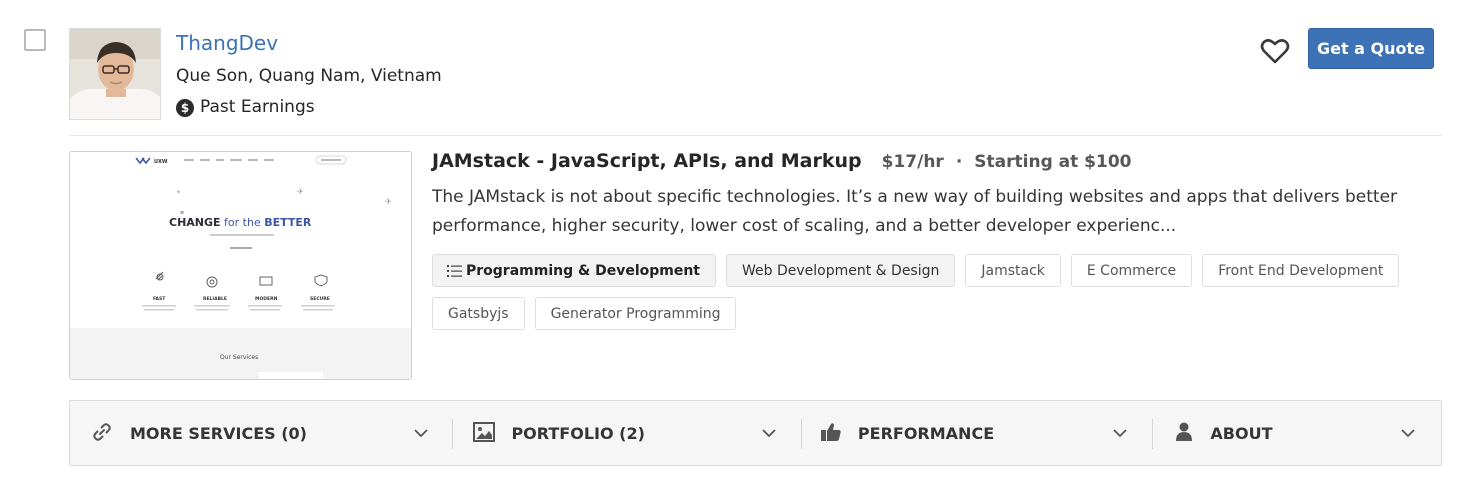 The height and width of the screenshot is (491, 1464). I want to click on divider, so click(755, 135).